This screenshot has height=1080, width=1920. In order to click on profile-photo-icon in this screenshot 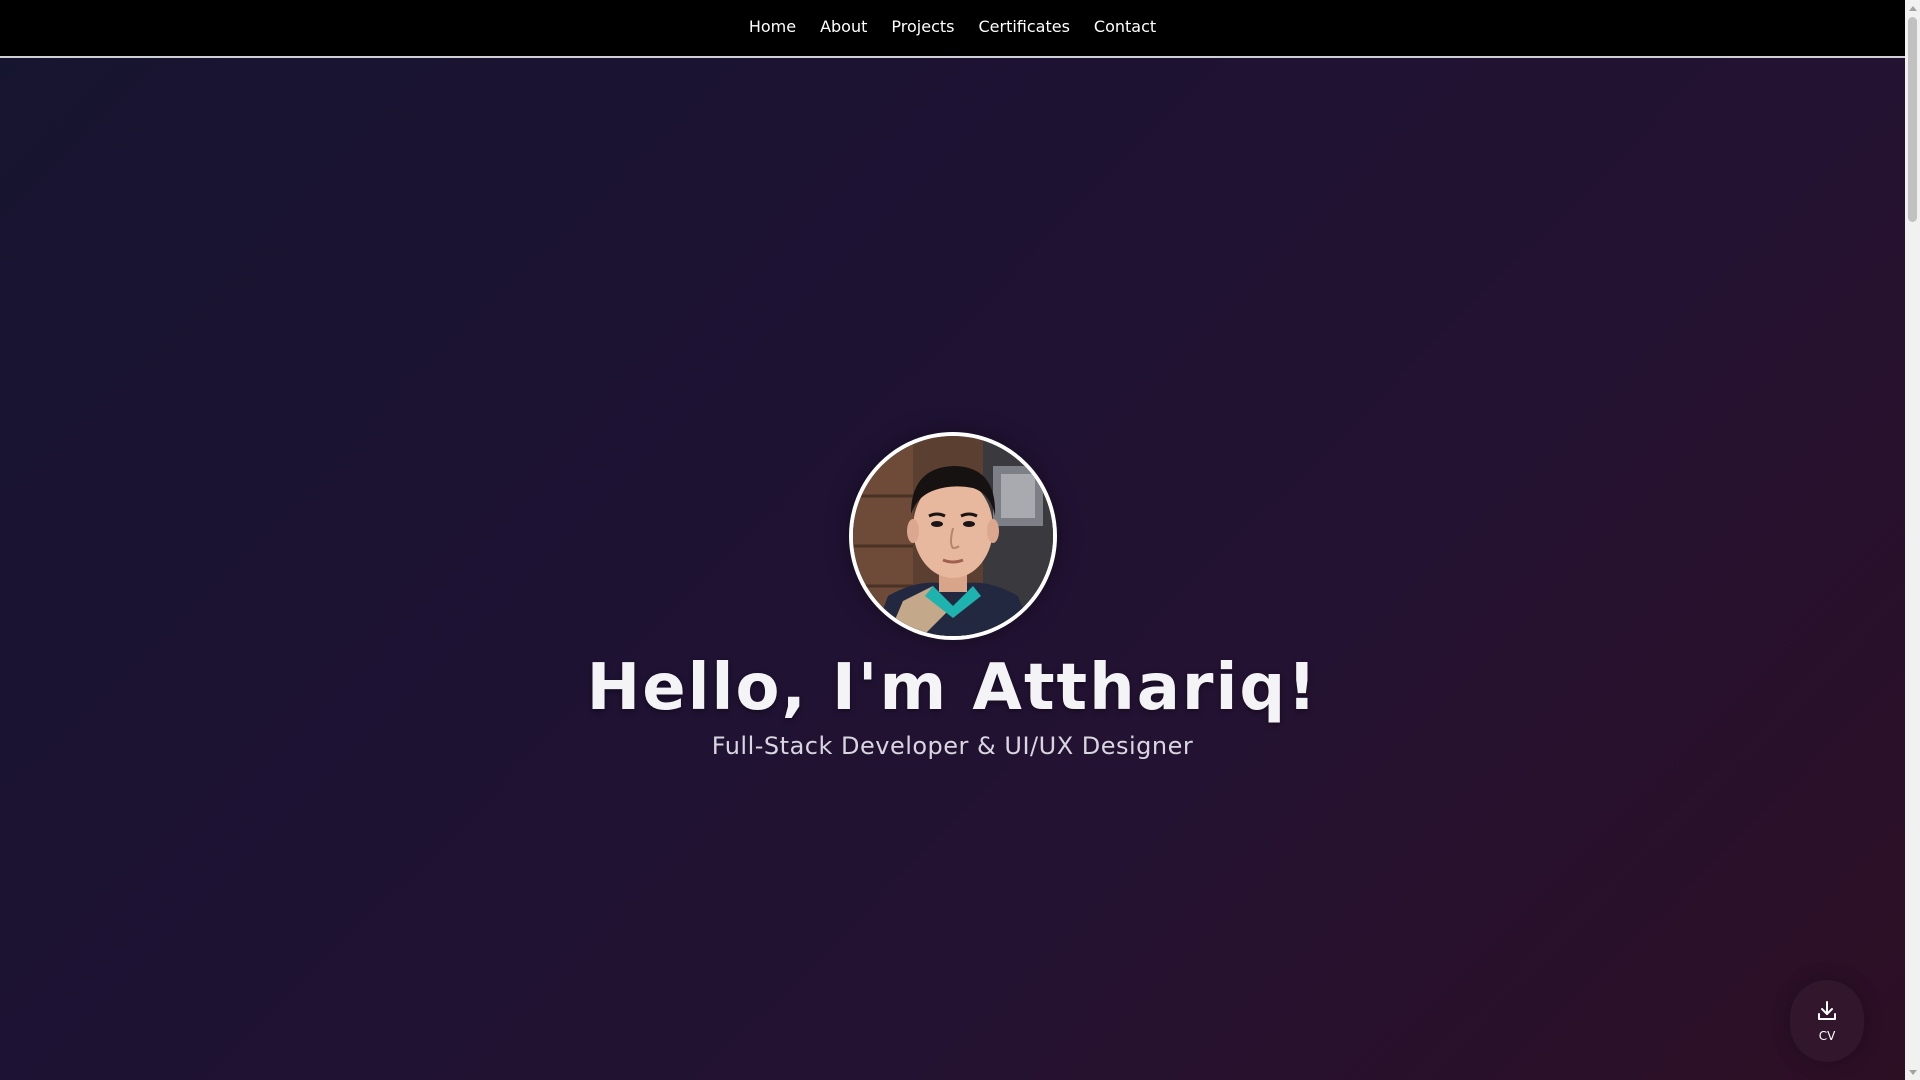, I will do `click(952, 536)`.